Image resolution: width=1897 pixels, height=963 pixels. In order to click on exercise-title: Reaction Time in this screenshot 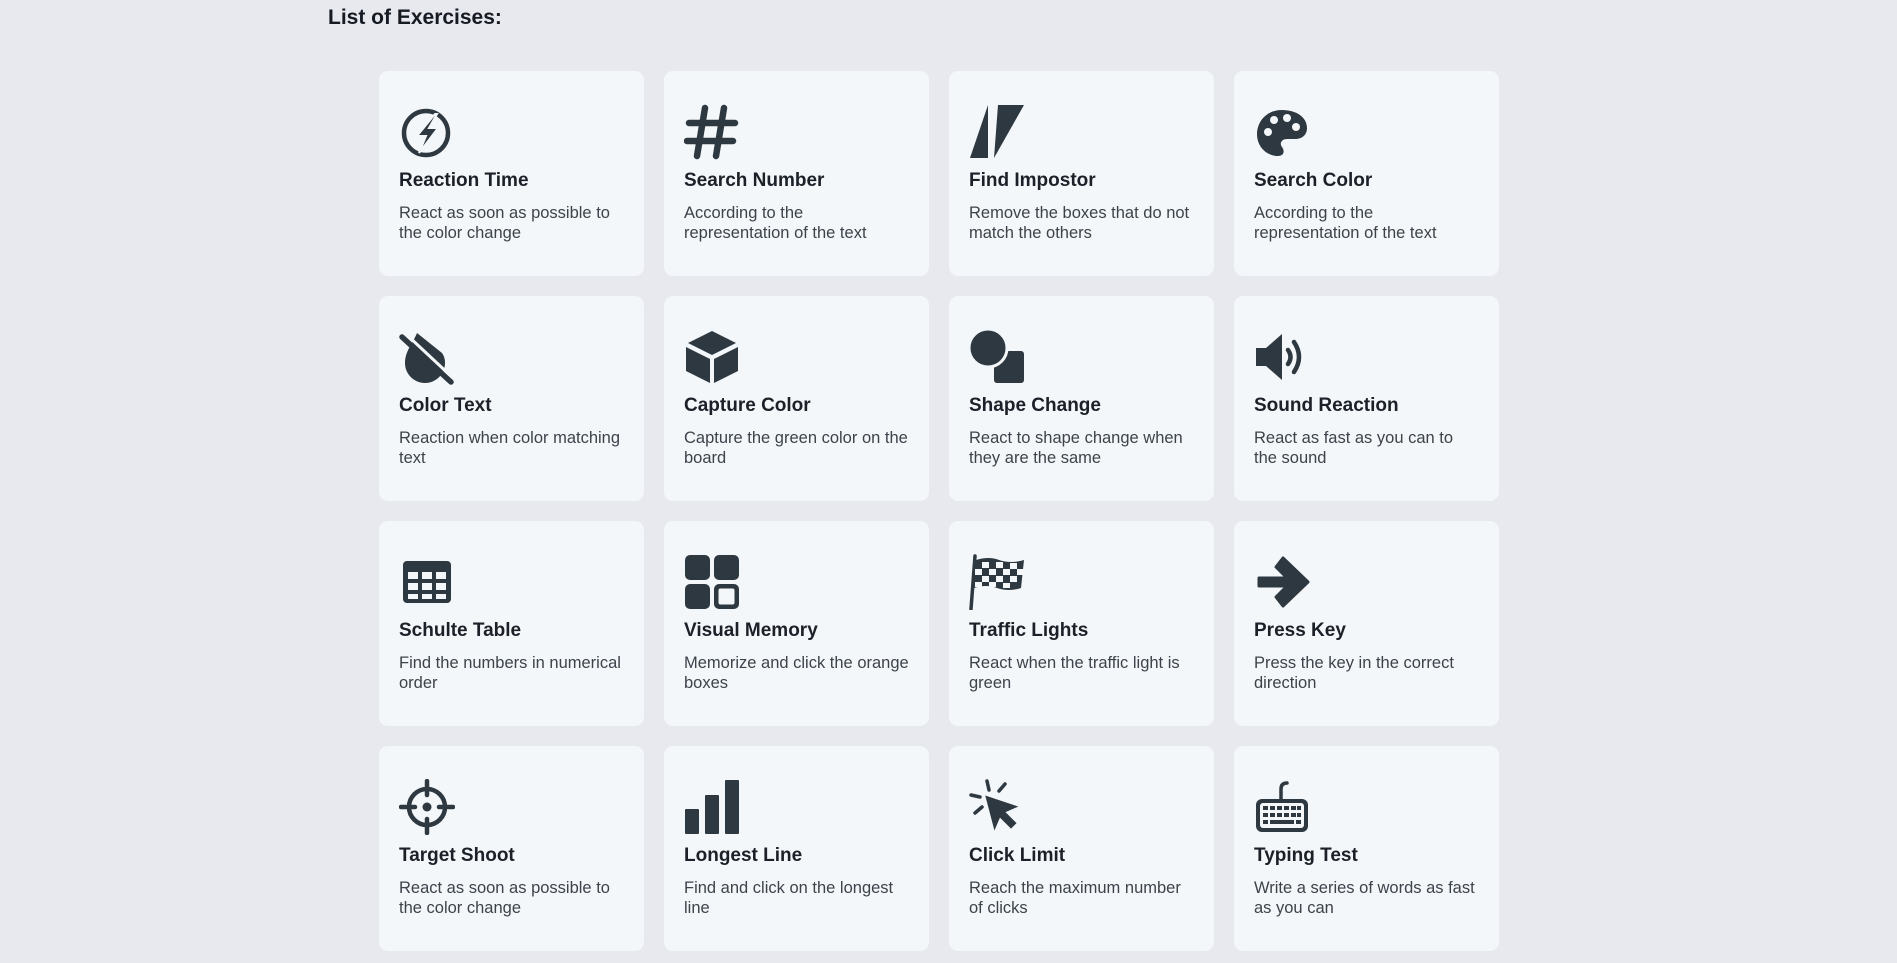, I will do `click(464, 180)`.